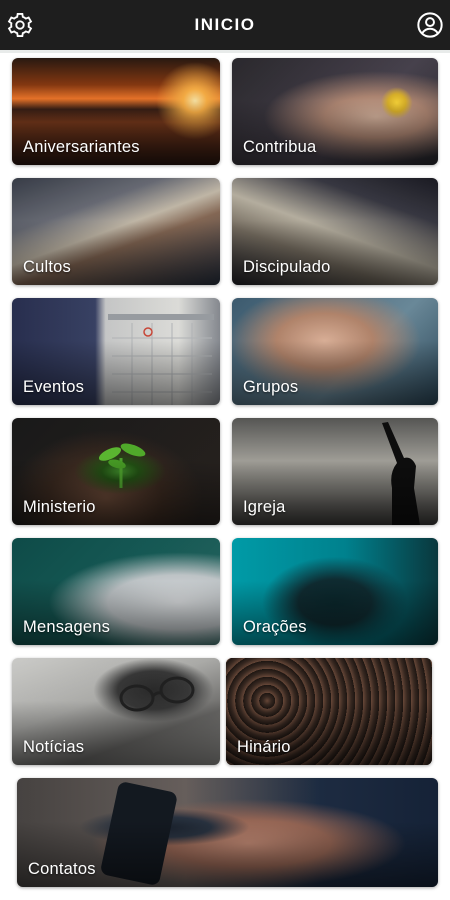 The height and width of the screenshot is (900, 450). Describe the element at coordinates (47, 267) in the screenshot. I see `tile-label: Cultos` at that location.